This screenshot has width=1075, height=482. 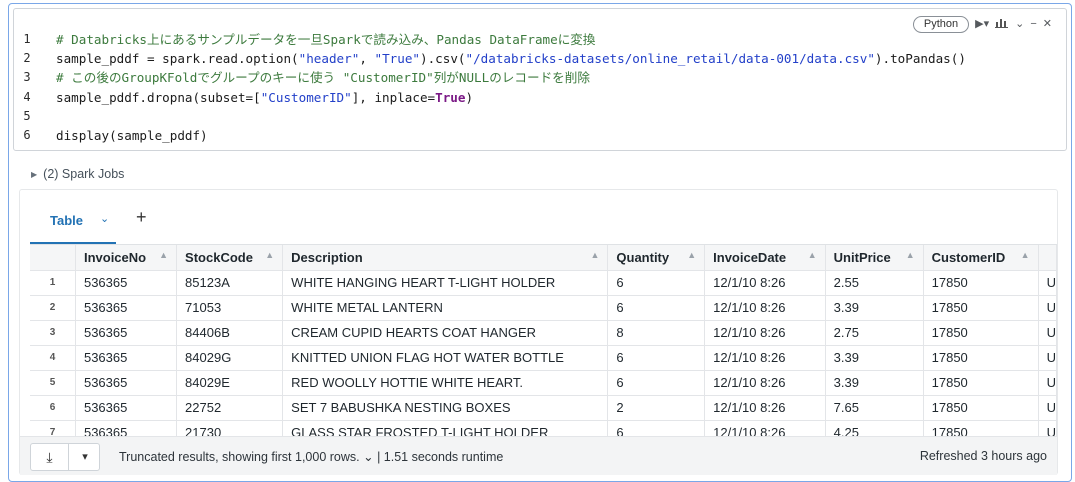 What do you see at coordinates (141, 217) in the screenshot?
I see `add-visualization-icon: +` at bounding box center [141, 217].